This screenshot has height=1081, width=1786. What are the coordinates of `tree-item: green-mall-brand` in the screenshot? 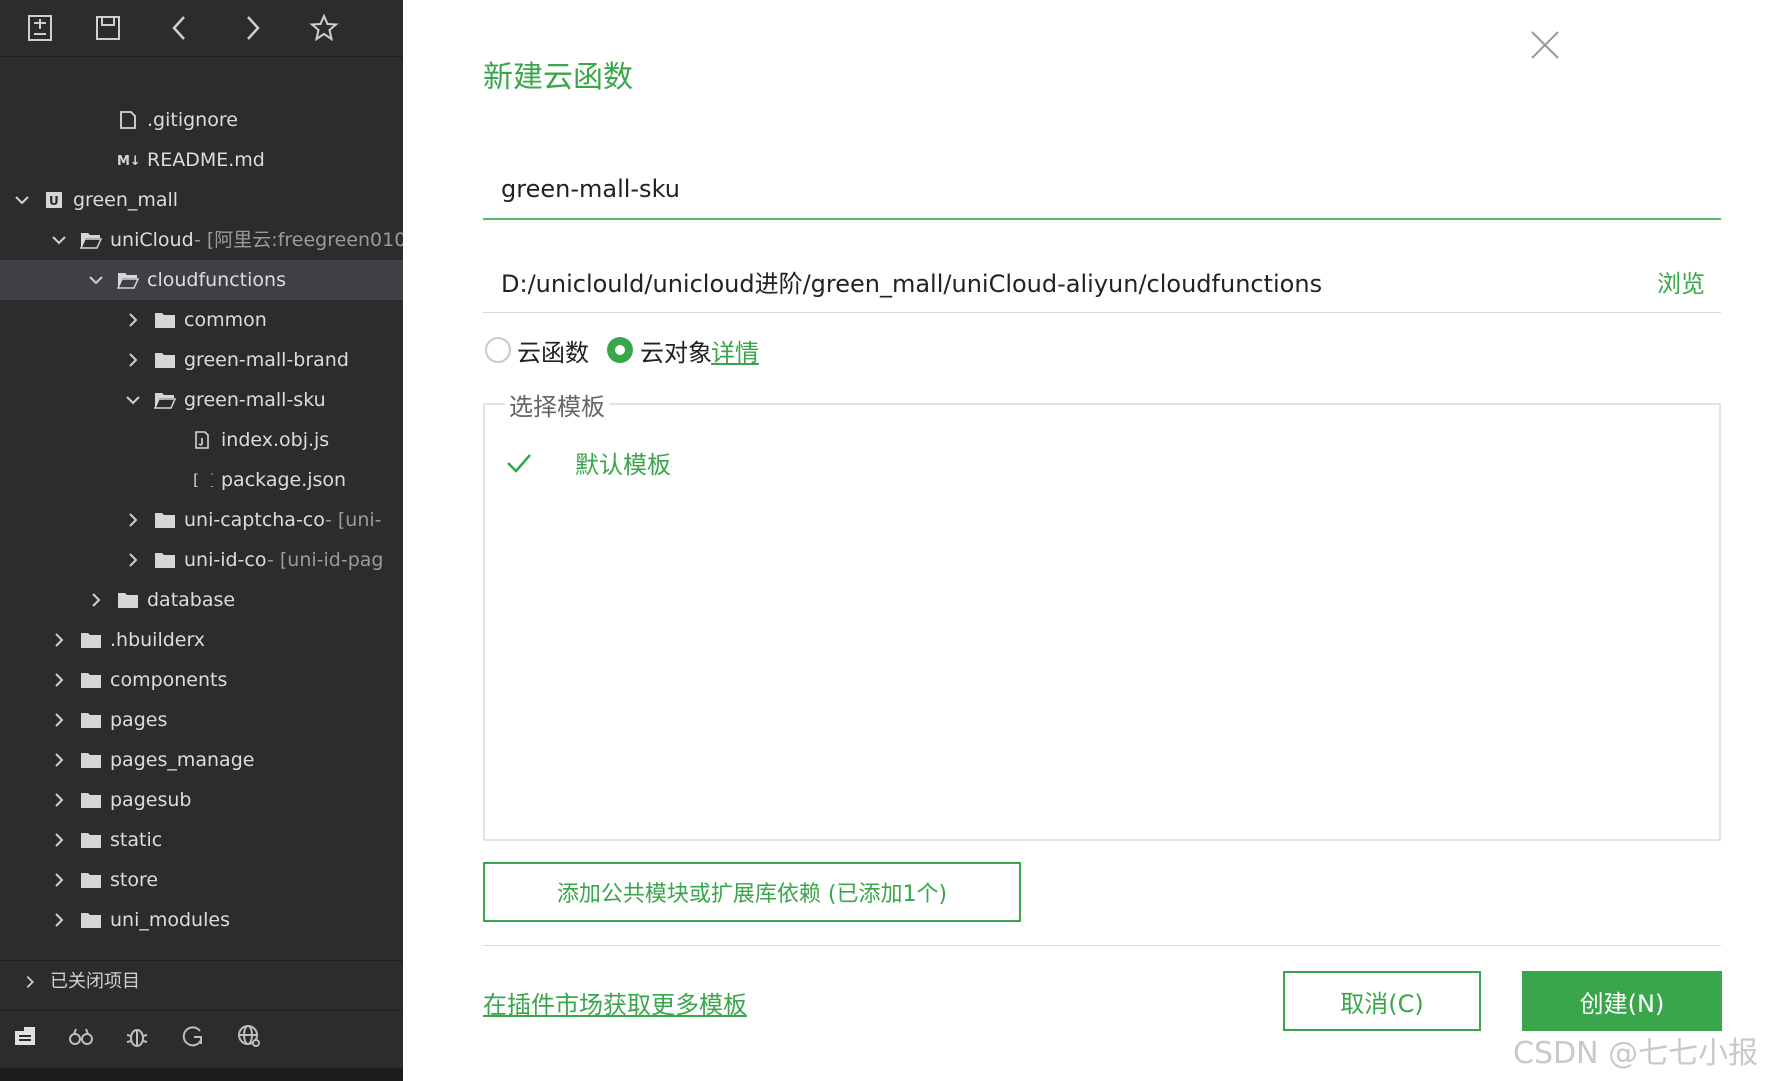 It's located at (201, 360).